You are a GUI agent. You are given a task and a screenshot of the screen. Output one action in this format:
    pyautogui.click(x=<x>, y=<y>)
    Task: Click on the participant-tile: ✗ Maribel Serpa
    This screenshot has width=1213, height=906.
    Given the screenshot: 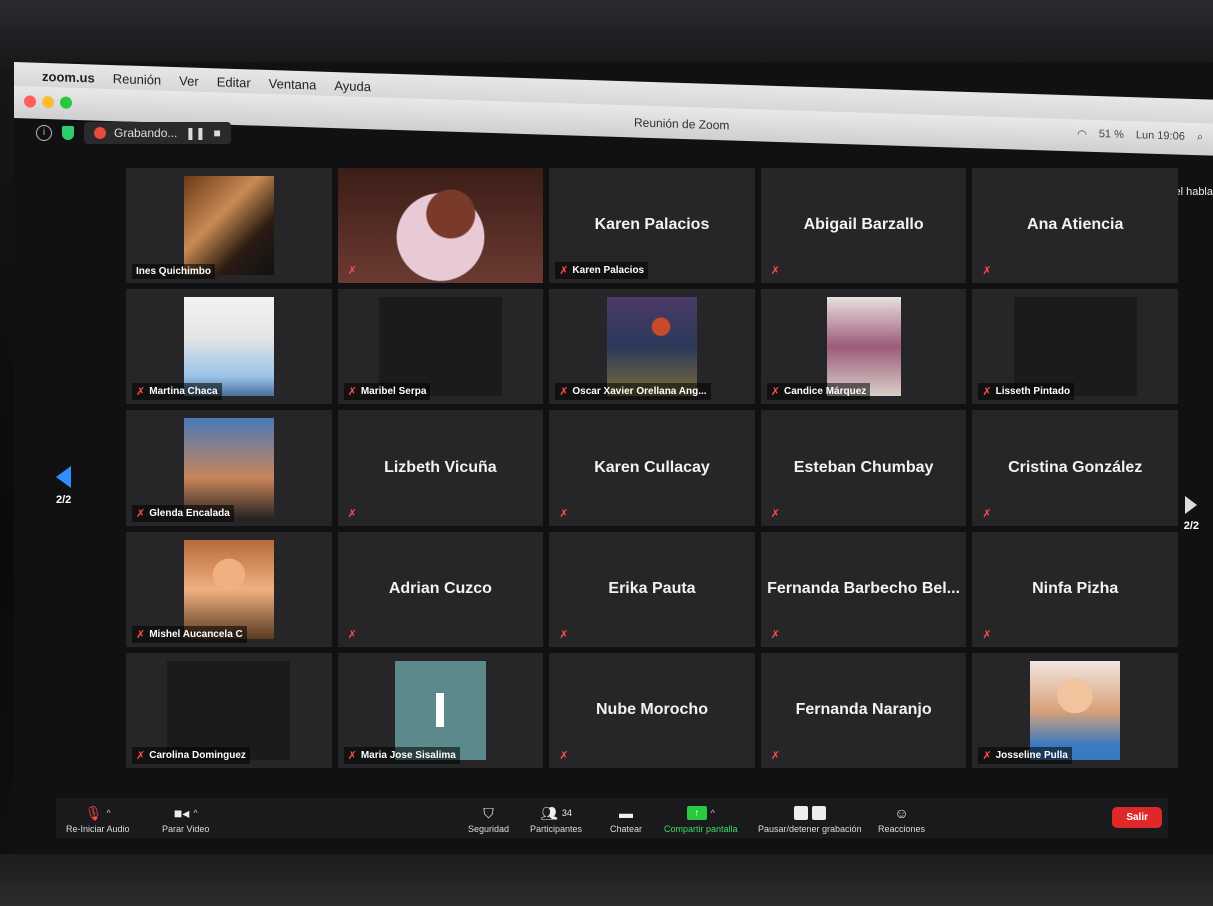 What is the action you would take?
    pyautogui.click(x=440, y=347)
    